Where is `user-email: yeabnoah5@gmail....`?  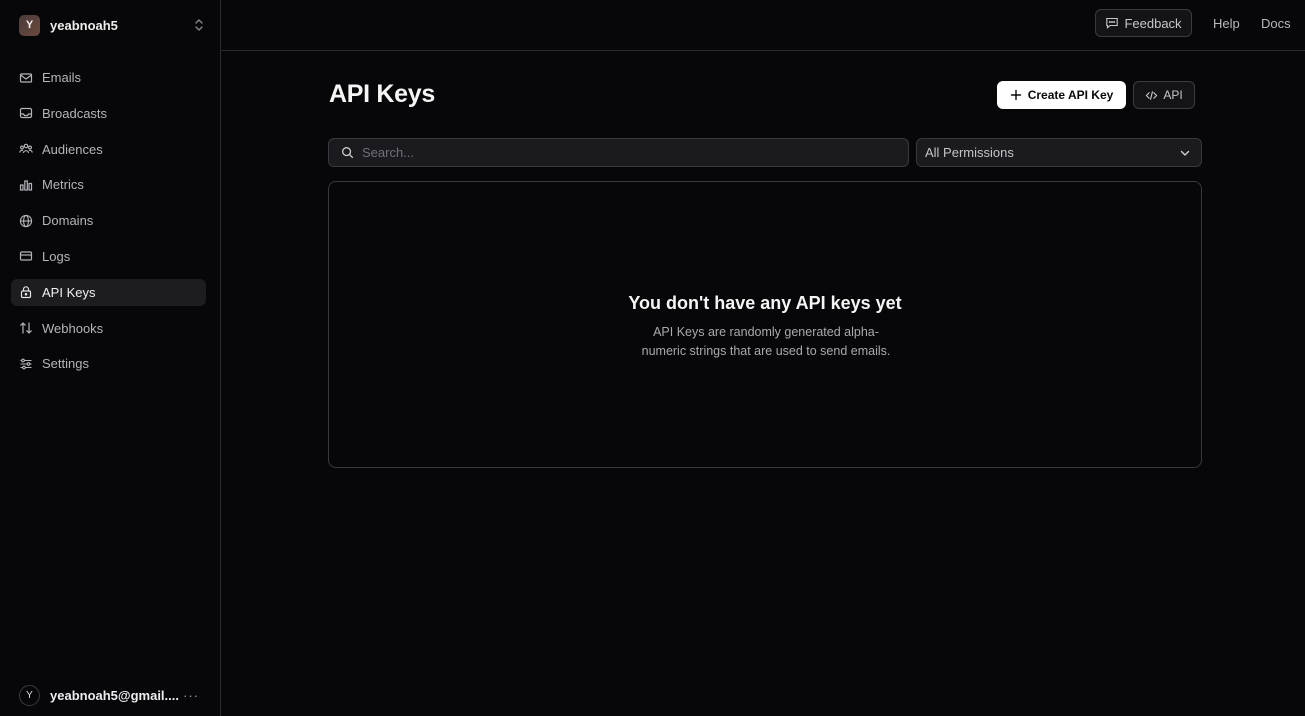 user-email: yeabnoah5@gmail.... is located at coordinates (114, 695).